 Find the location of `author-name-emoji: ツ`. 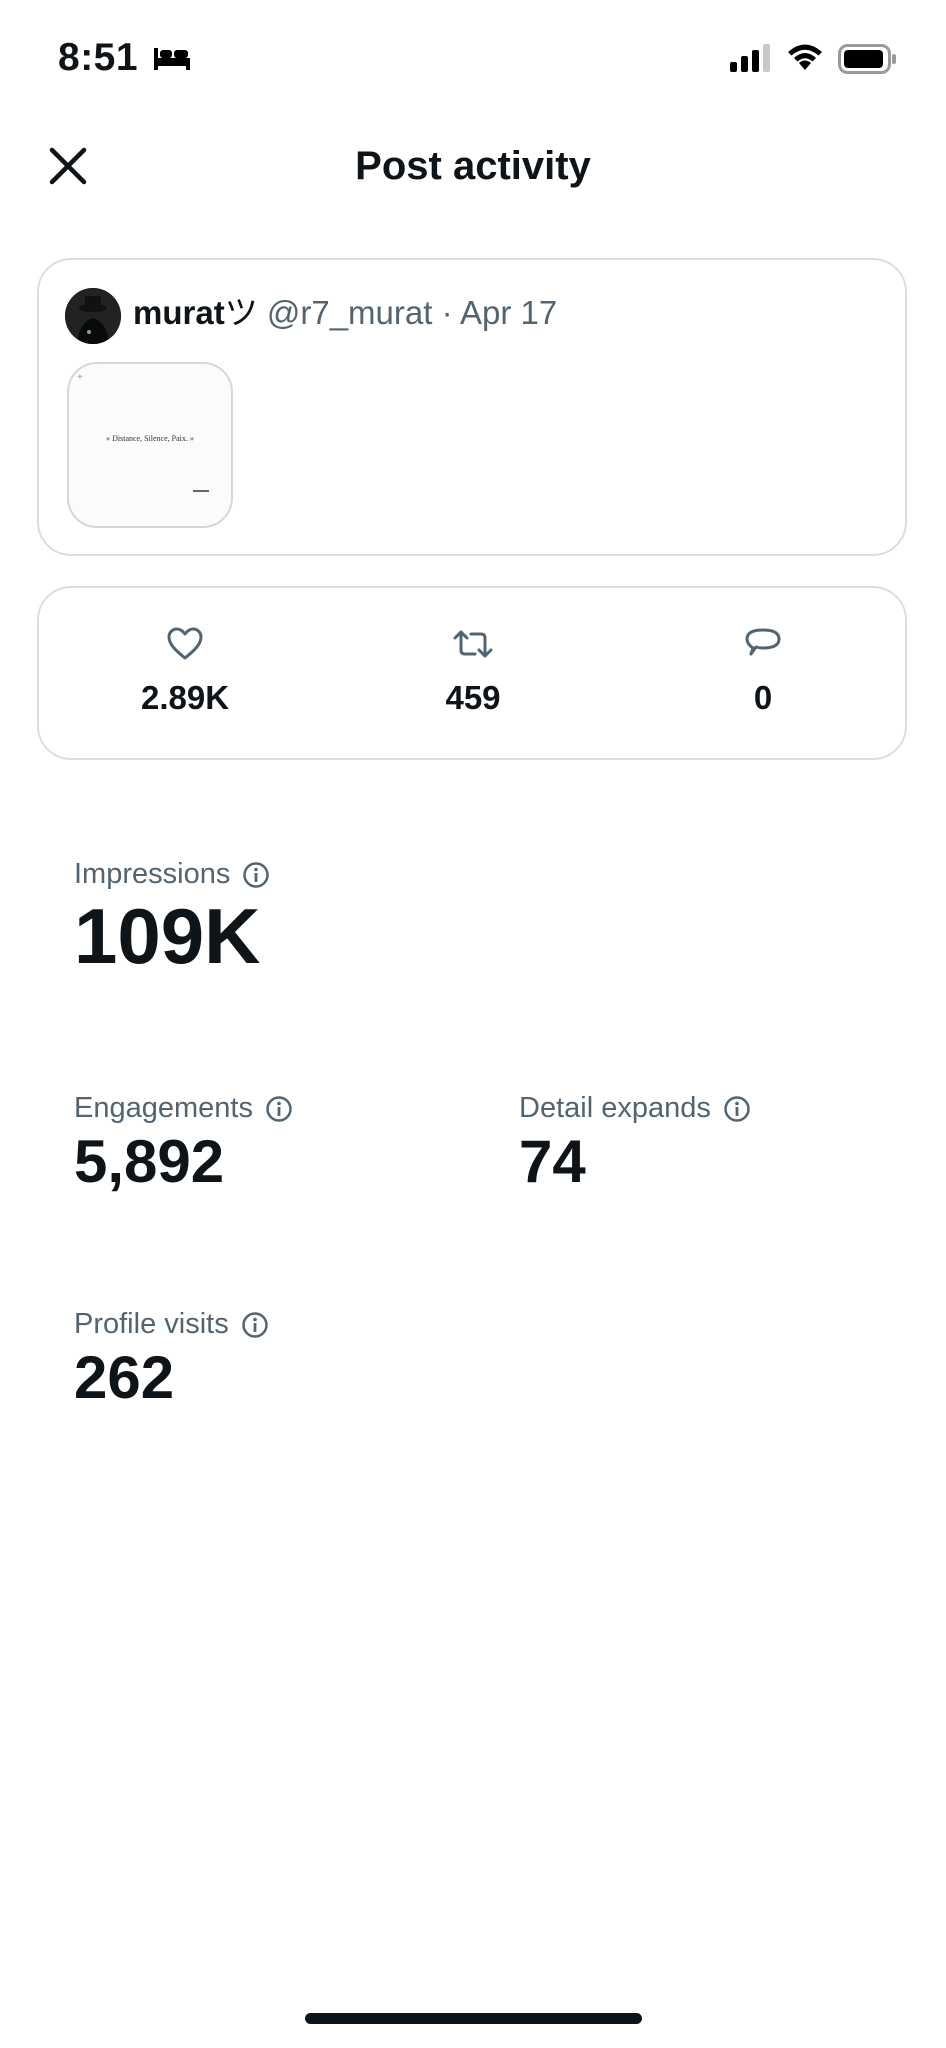

author-name-emoji: ツ is located at coordinates (241, 312).